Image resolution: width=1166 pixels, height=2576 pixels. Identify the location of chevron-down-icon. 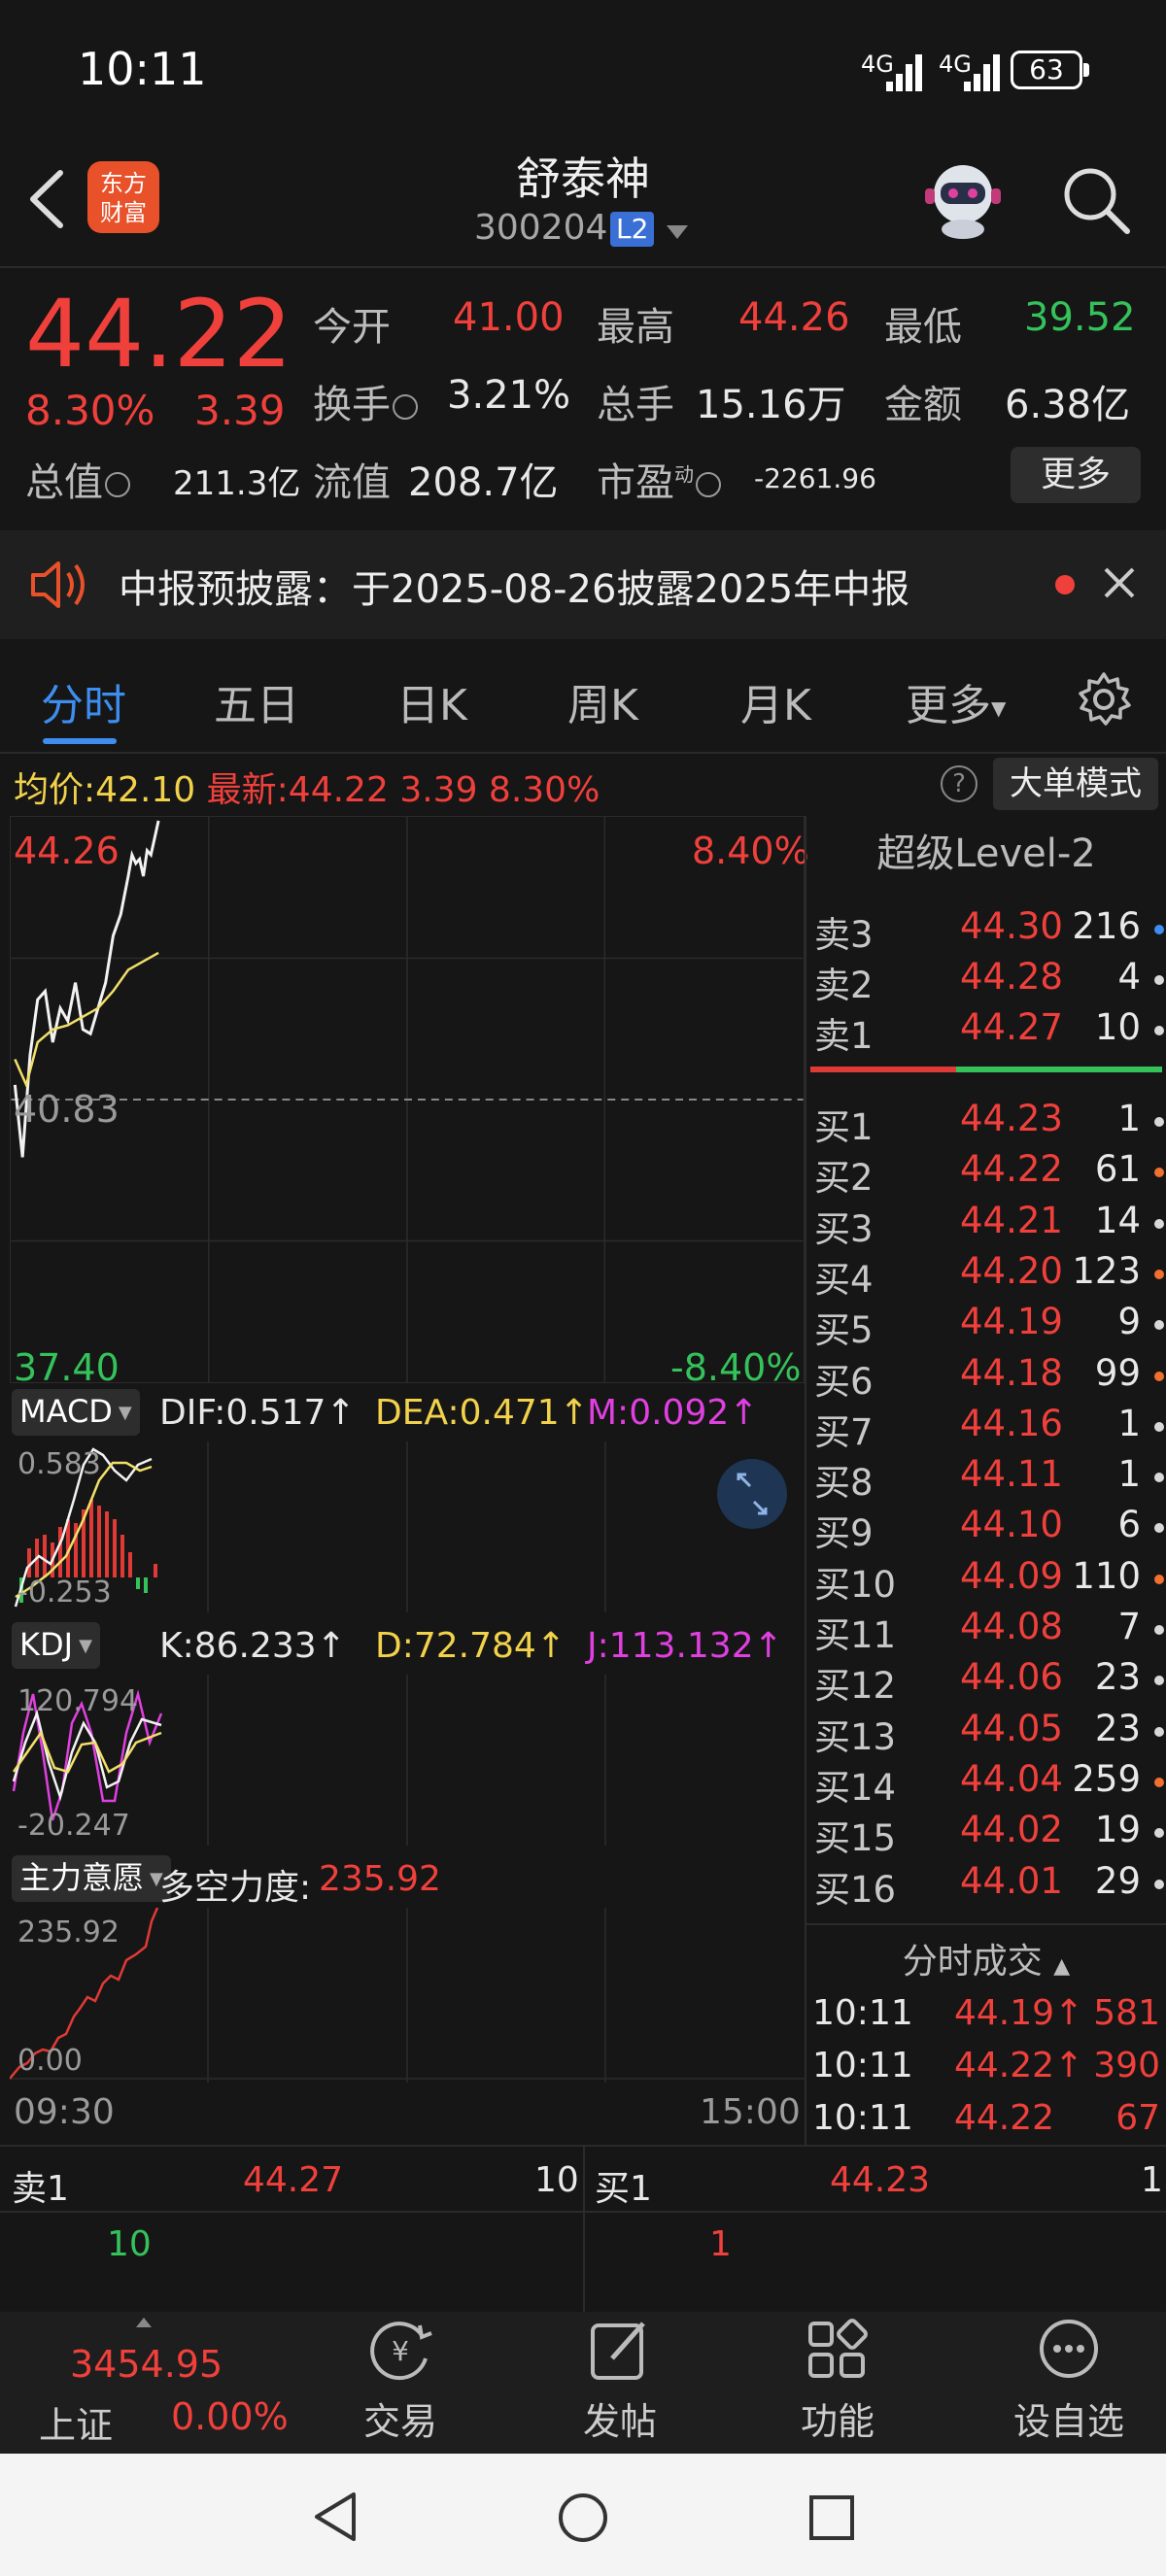
(677, 232).